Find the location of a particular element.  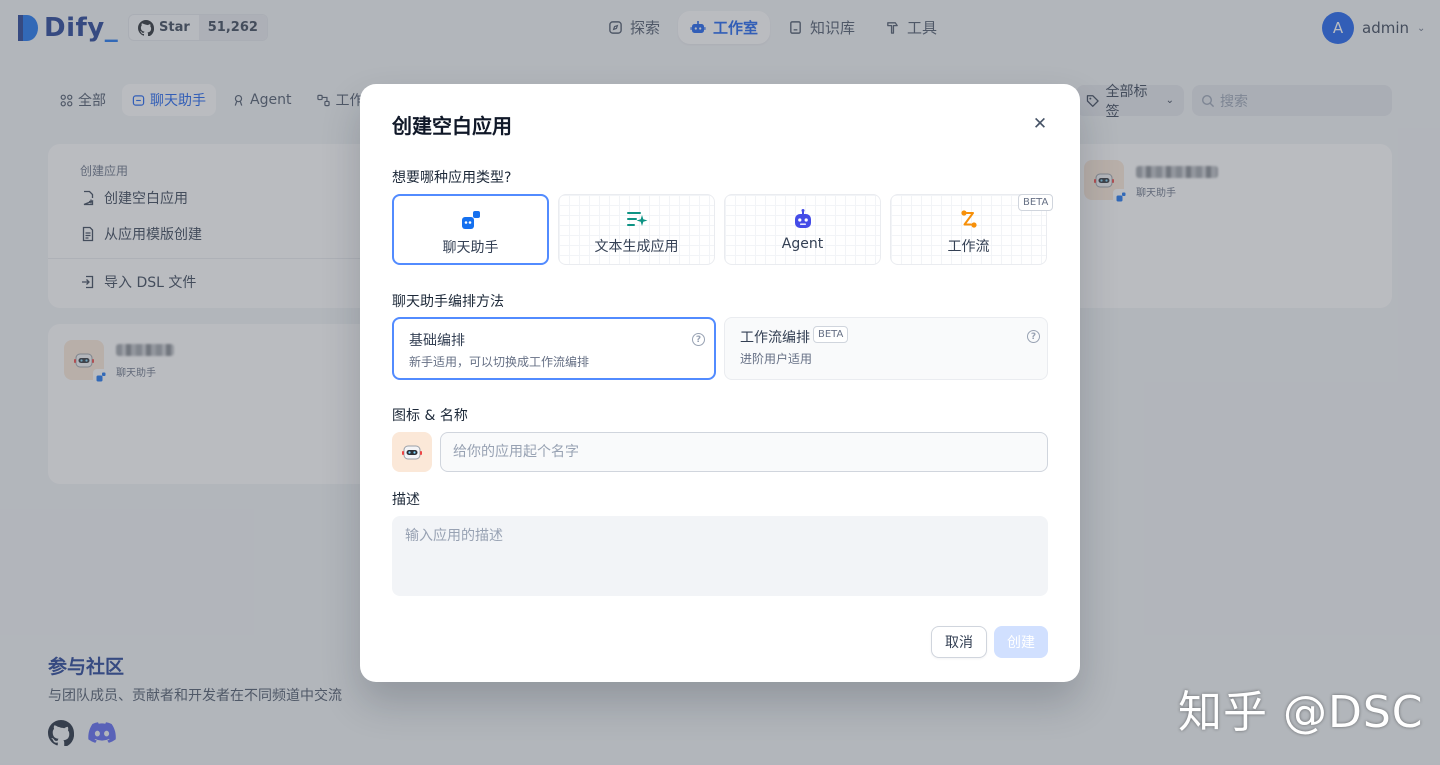

workflow-icon is located at coordinates (968, 219).